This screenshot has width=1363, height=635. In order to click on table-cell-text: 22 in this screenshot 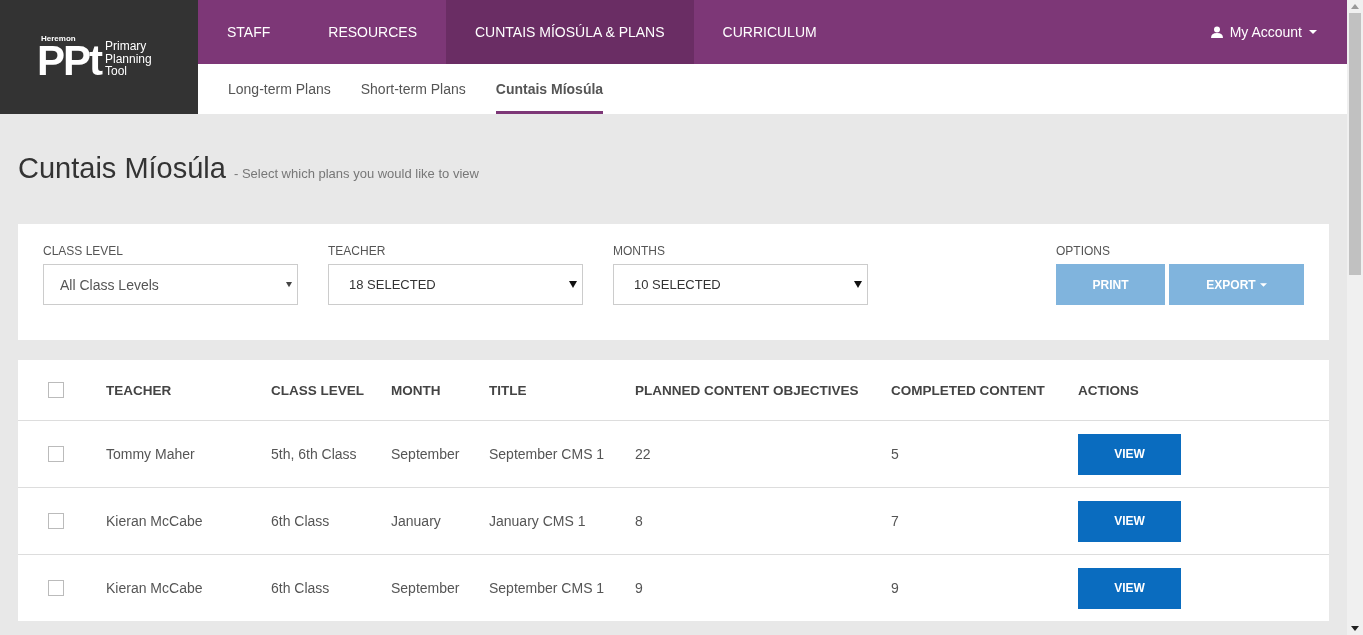, I will do `click(643, 454)`.